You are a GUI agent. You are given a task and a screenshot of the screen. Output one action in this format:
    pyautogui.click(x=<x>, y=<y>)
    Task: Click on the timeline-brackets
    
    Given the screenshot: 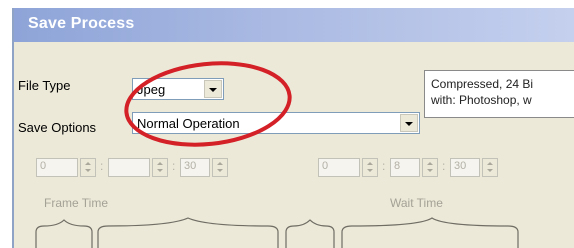 What is the action you would take?
    pyautogui.click(x=277, y=232)
    